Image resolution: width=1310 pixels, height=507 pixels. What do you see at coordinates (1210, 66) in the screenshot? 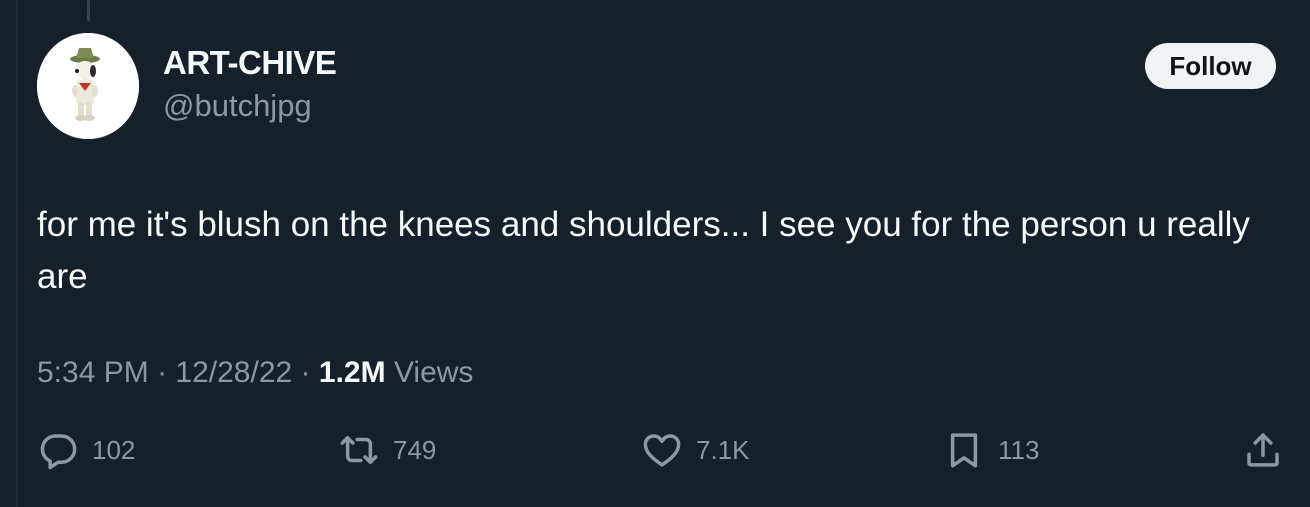
I see `follow-button: Follow` at bounding box center [1210, 66].